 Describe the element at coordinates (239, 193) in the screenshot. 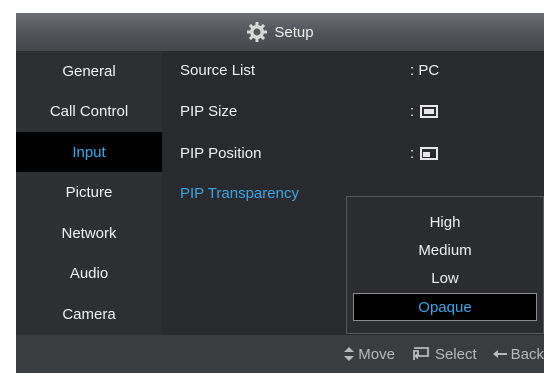

I see `pip-transparency-label: PIP Transparency` at that location.